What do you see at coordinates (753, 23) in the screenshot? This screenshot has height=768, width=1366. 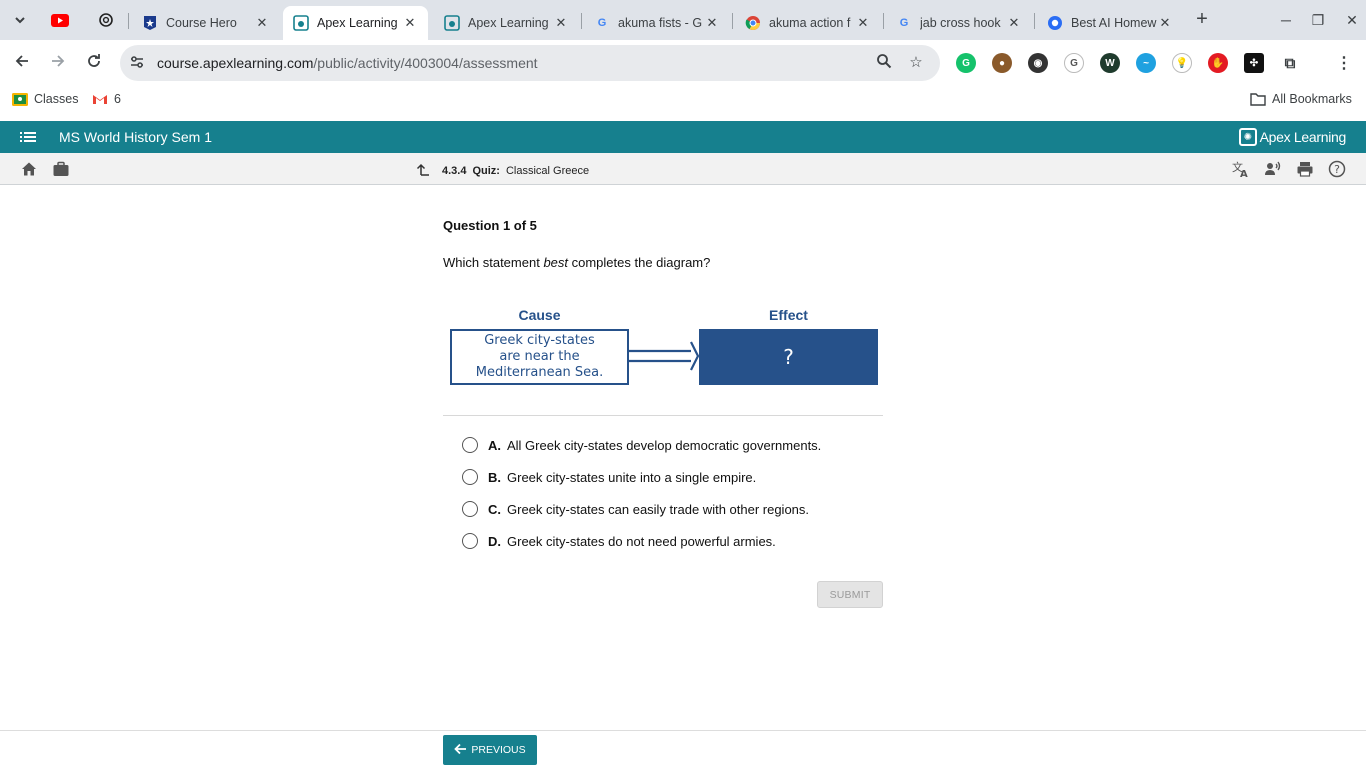 I see `chrome-icon` at bounding box center [753, 23].